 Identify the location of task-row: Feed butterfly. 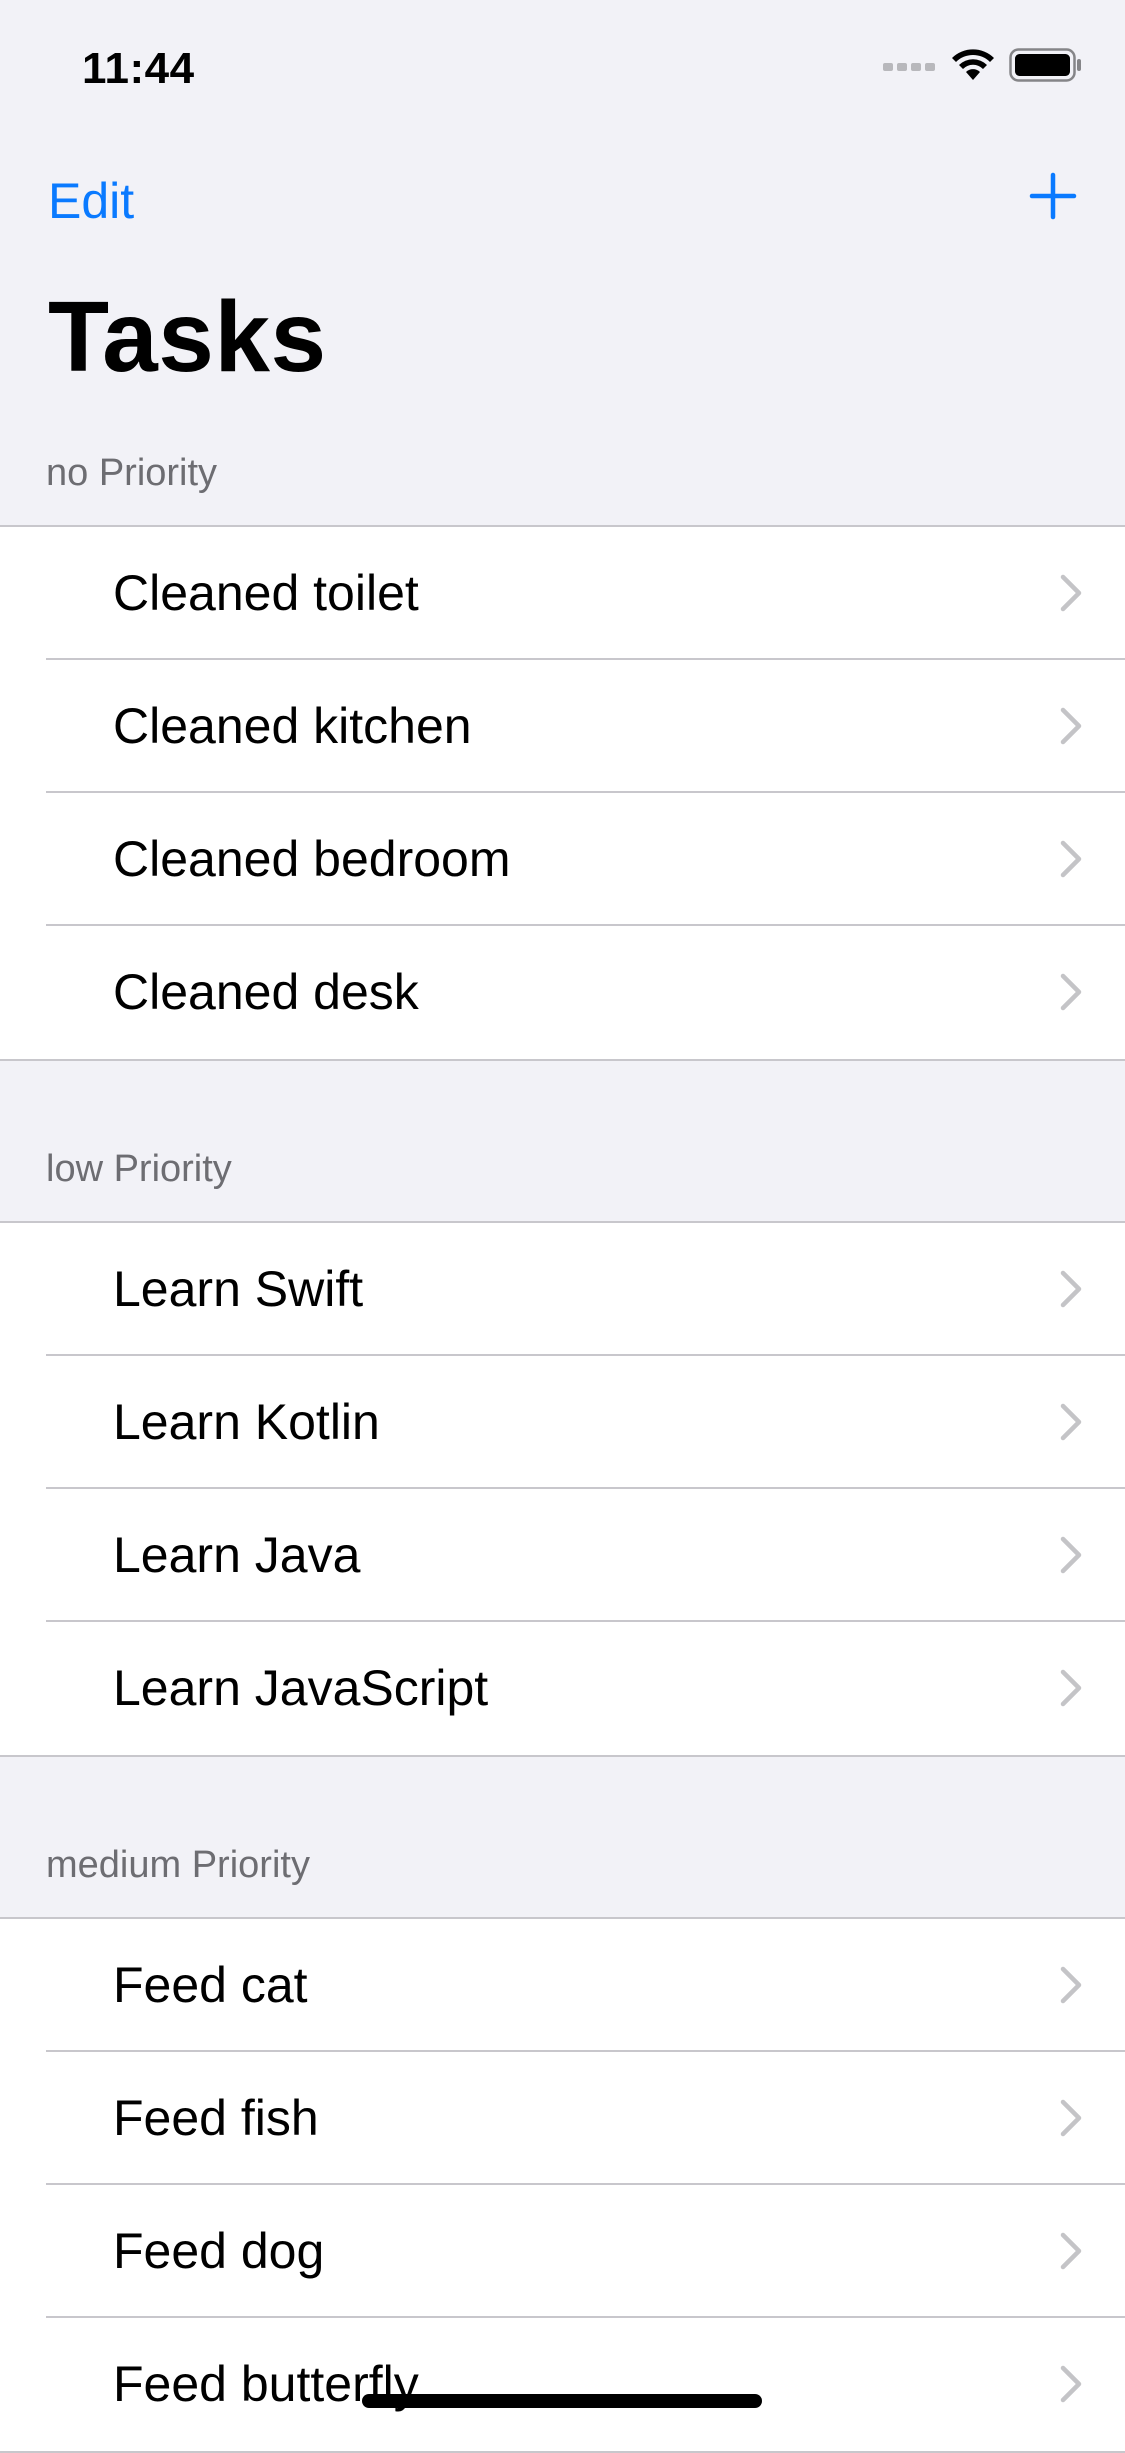
(562, 2384).